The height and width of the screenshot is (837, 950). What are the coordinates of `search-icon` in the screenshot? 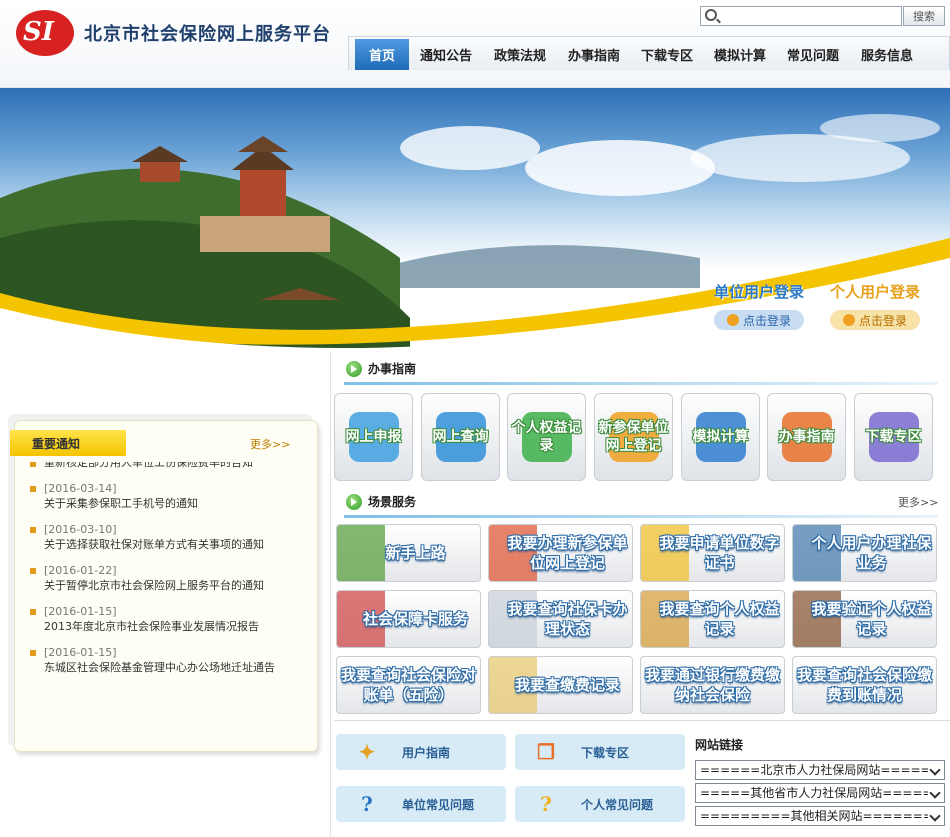 It's located at (711, 15).